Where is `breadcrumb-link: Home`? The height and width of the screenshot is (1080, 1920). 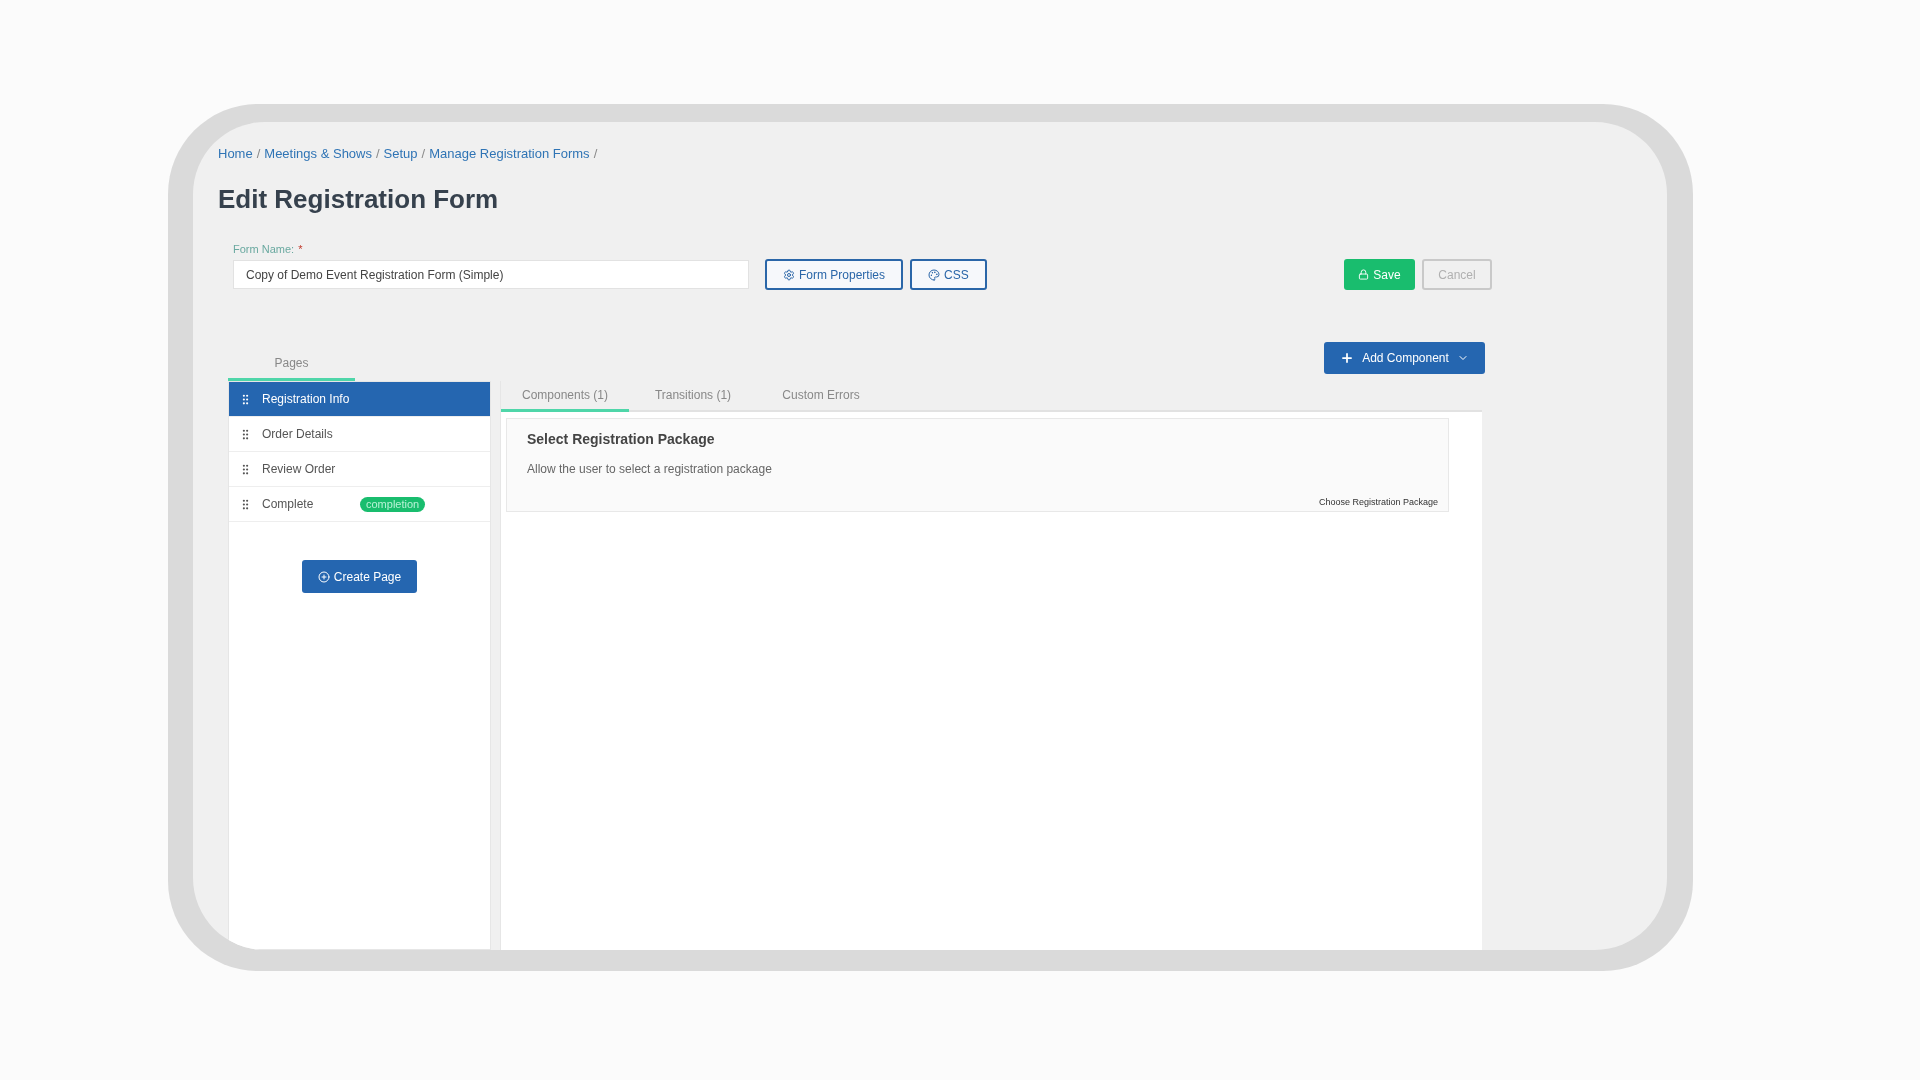 breadcrumb-link: Home is located at coordinates (235, 154).